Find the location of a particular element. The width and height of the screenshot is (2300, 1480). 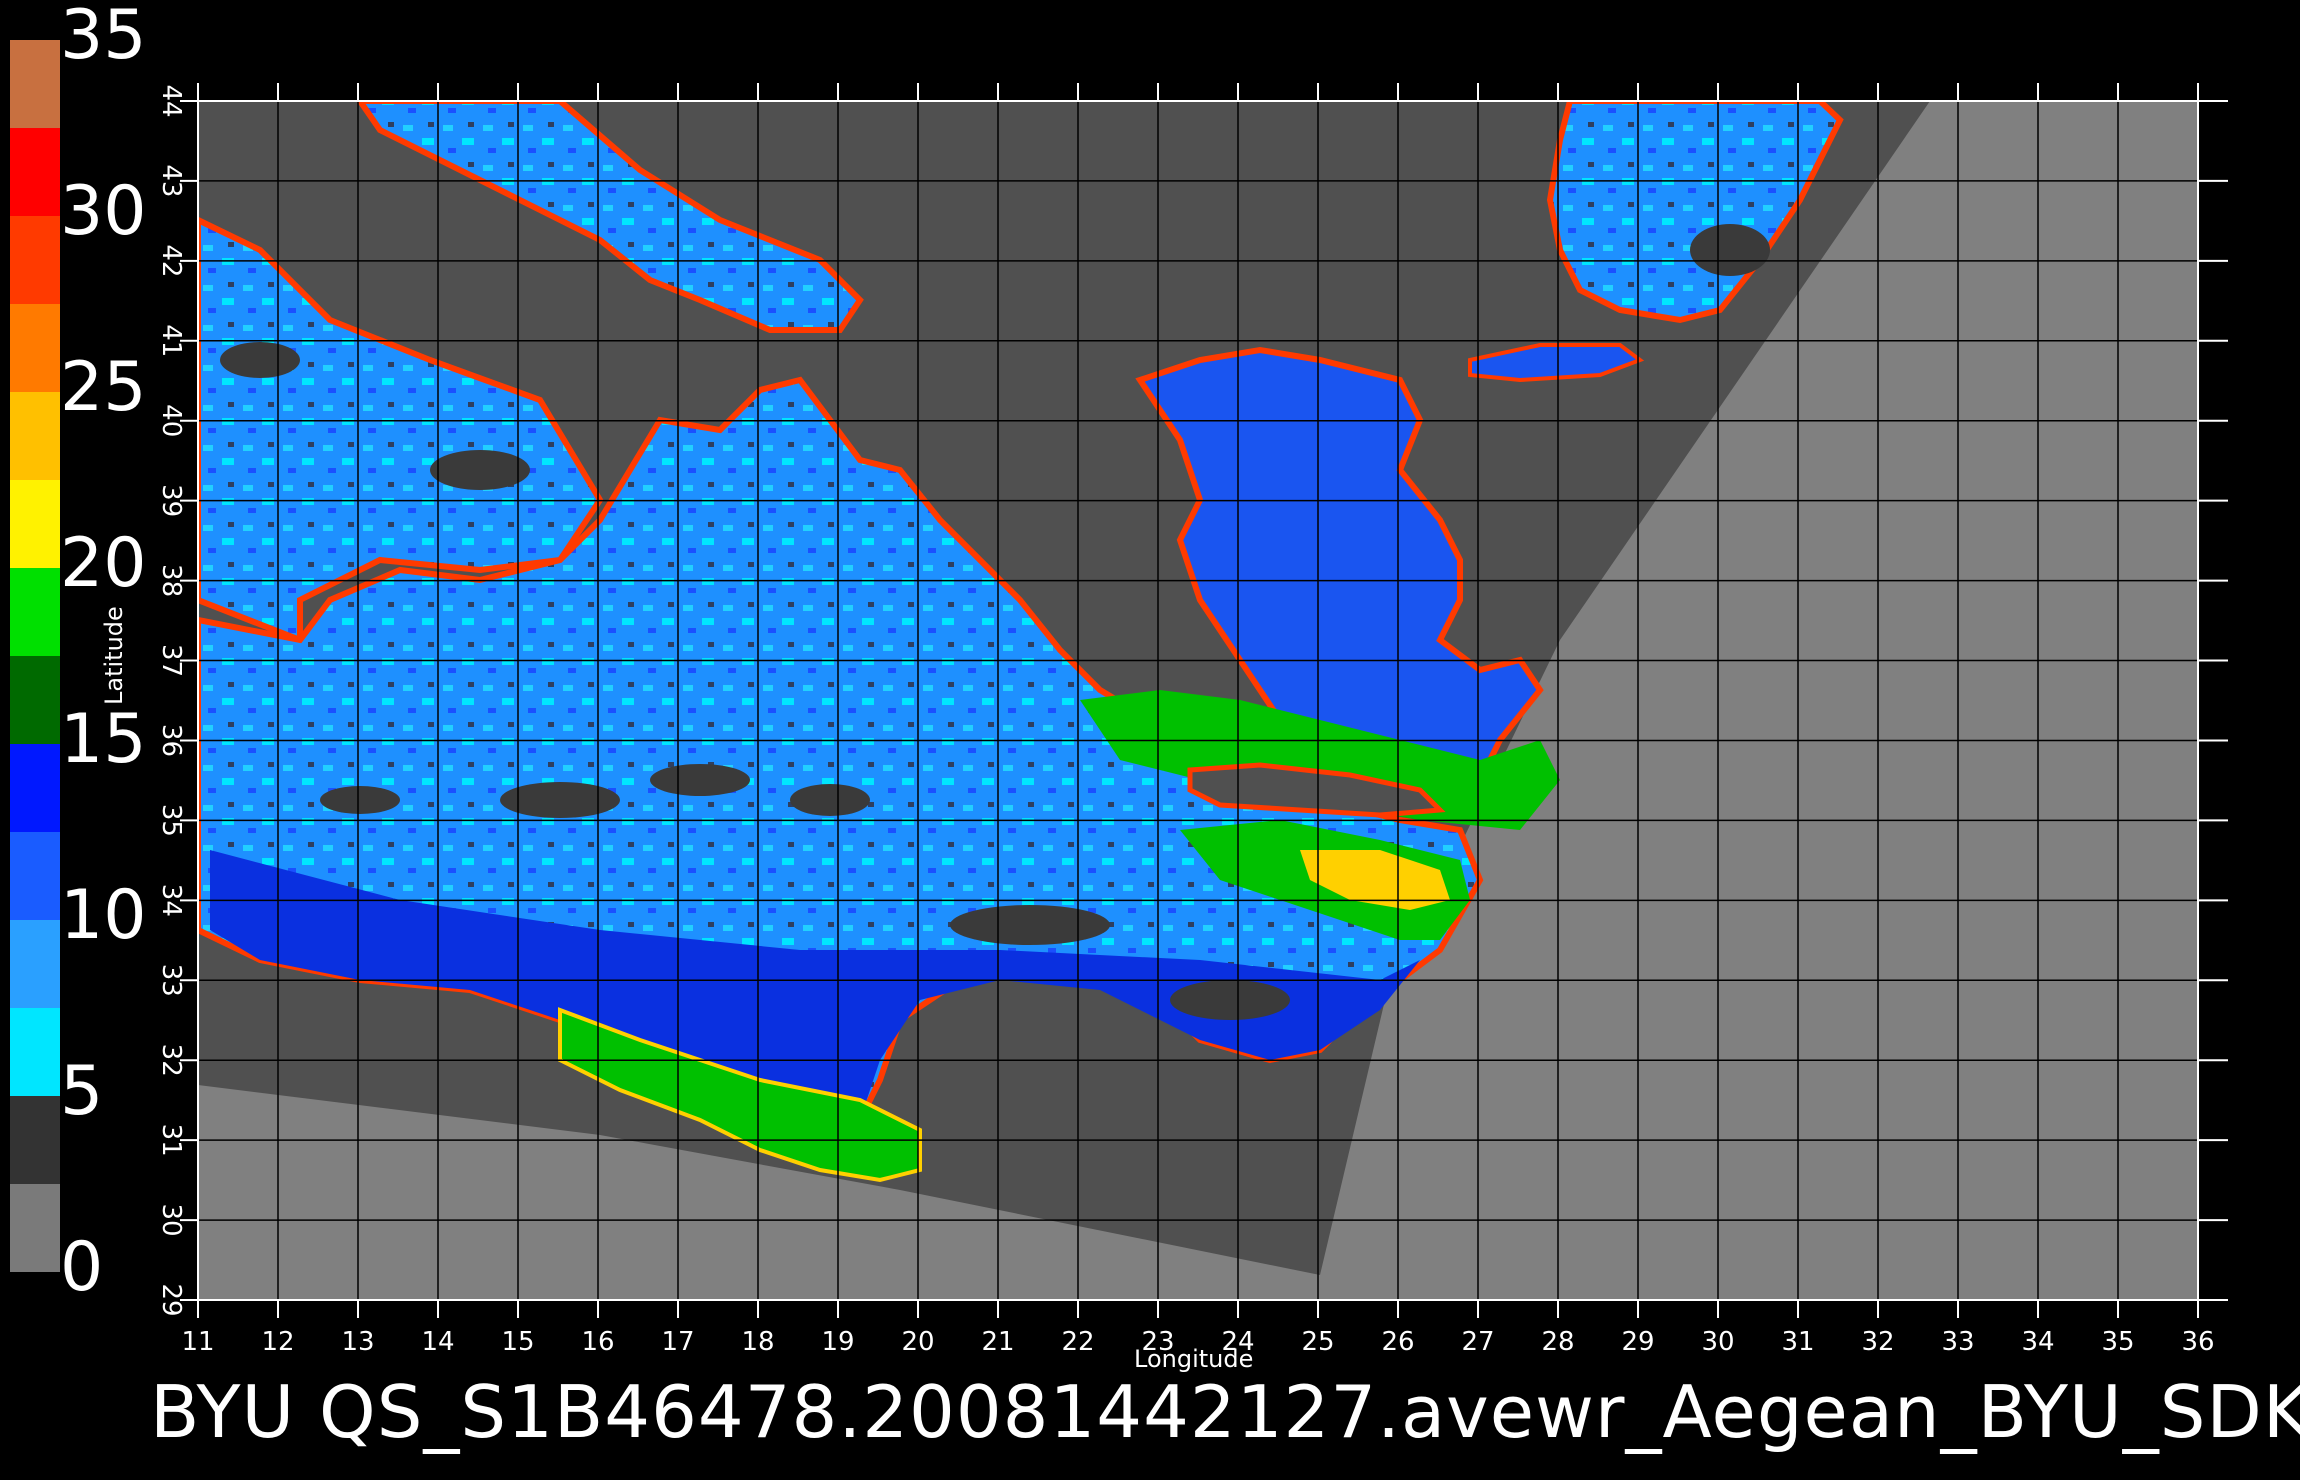

y-tick-label: 29 is located at coordinates (171, 1299).